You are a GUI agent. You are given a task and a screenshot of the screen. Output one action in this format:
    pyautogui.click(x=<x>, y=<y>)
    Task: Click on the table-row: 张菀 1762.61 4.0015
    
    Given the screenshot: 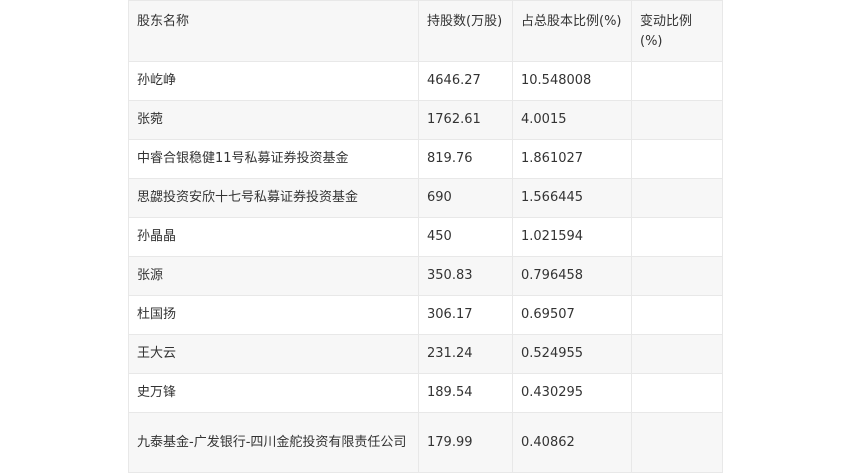 What is the action you would take?
    pyautogui.click(x=425, y=120)
    